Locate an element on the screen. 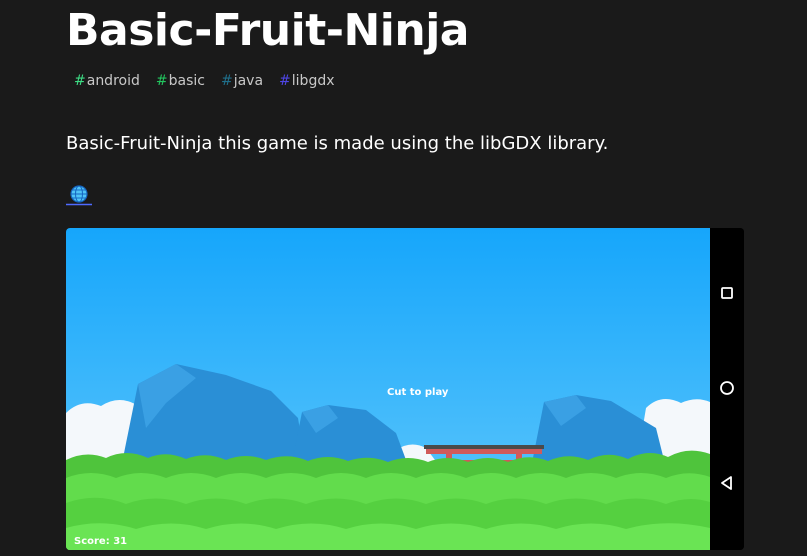 The height and width of the screenshot is (556, 807). home-icon is located at coordinates (727, 388).